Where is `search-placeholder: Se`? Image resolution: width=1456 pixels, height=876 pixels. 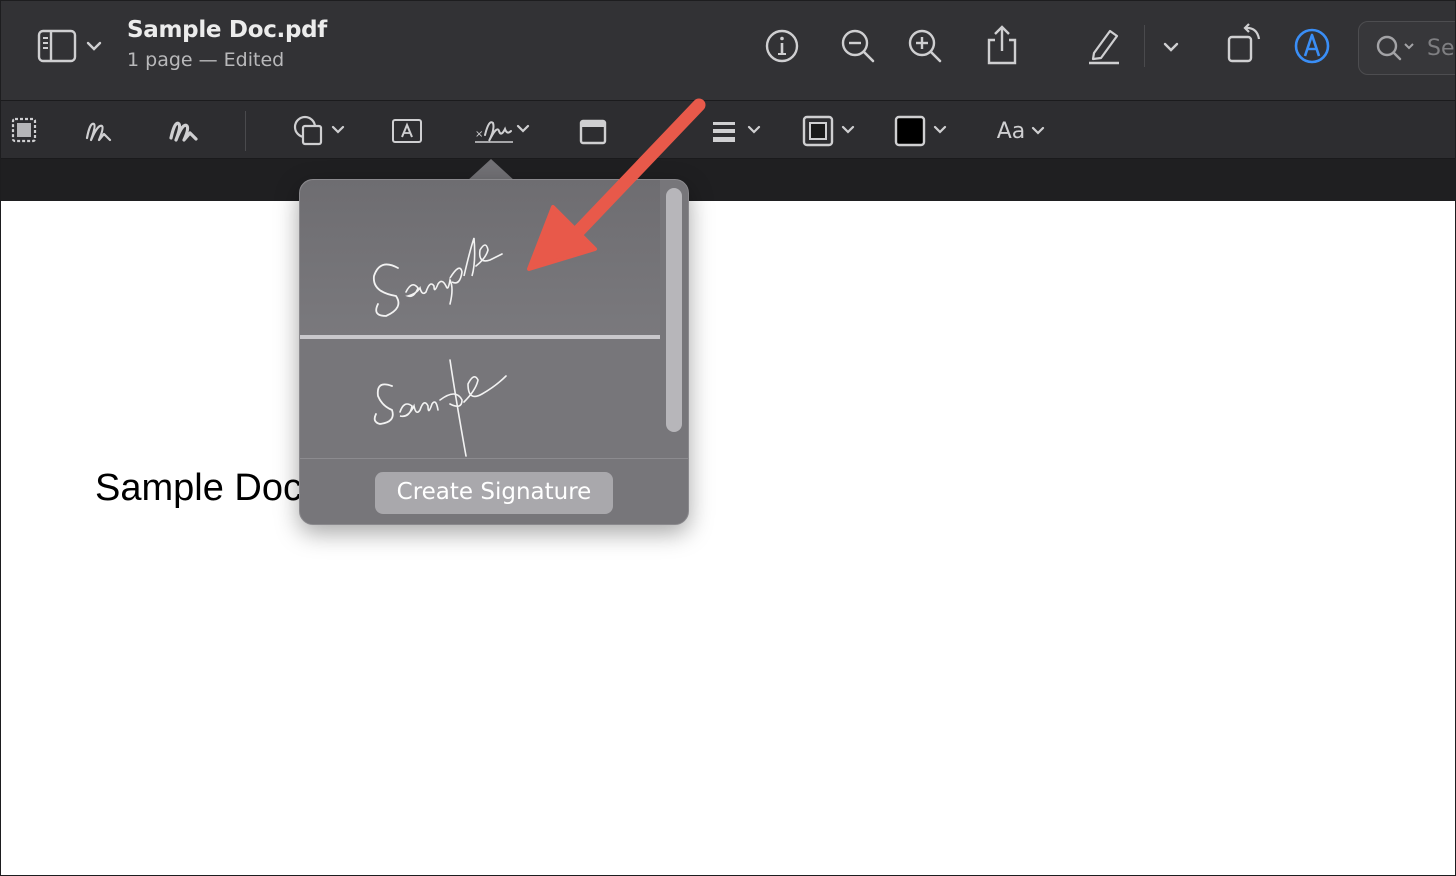 search-placeholder: Se is located at coordinates (1441, 48).